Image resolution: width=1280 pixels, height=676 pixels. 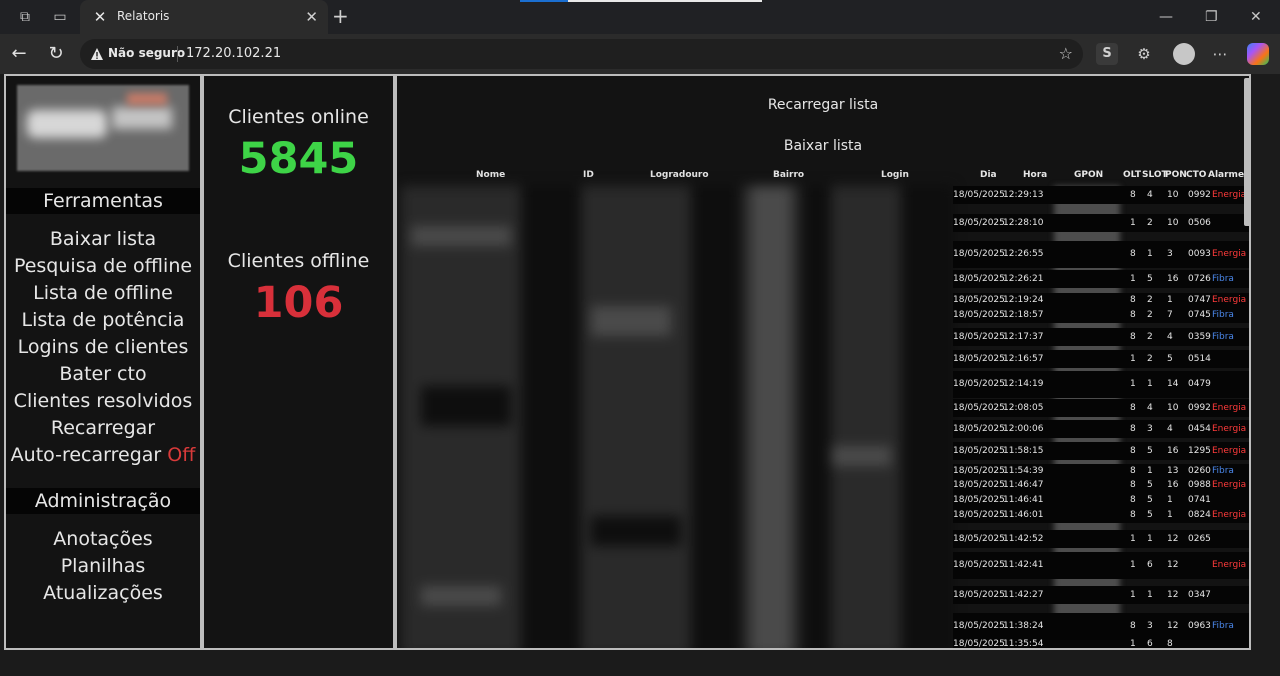 I want to click on cell-cto: 0359, so click(x=1199, y=336).